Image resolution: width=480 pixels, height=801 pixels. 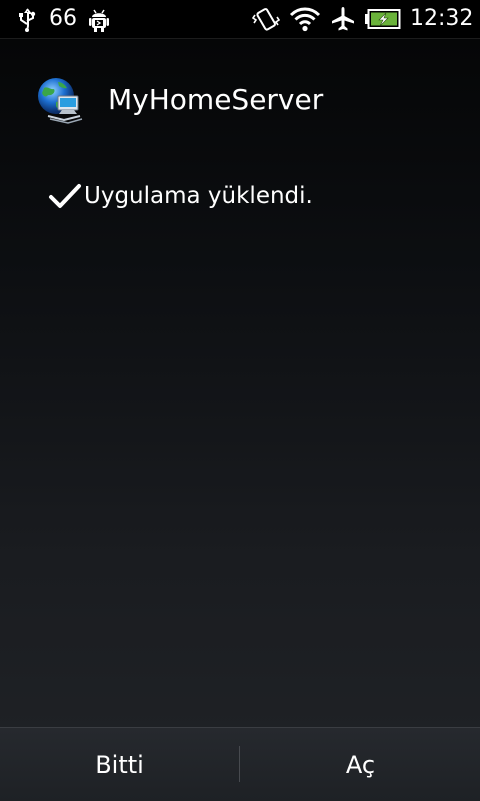 I want to click on usb-icon, so click(x=27, y=20).